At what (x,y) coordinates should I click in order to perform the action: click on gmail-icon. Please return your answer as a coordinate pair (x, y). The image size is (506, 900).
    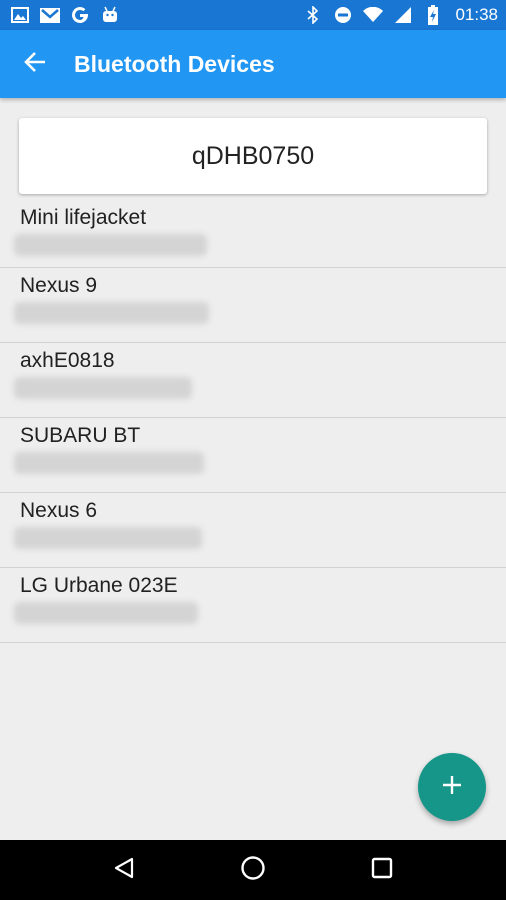
    Looking at the image, I should click on (50, 15).